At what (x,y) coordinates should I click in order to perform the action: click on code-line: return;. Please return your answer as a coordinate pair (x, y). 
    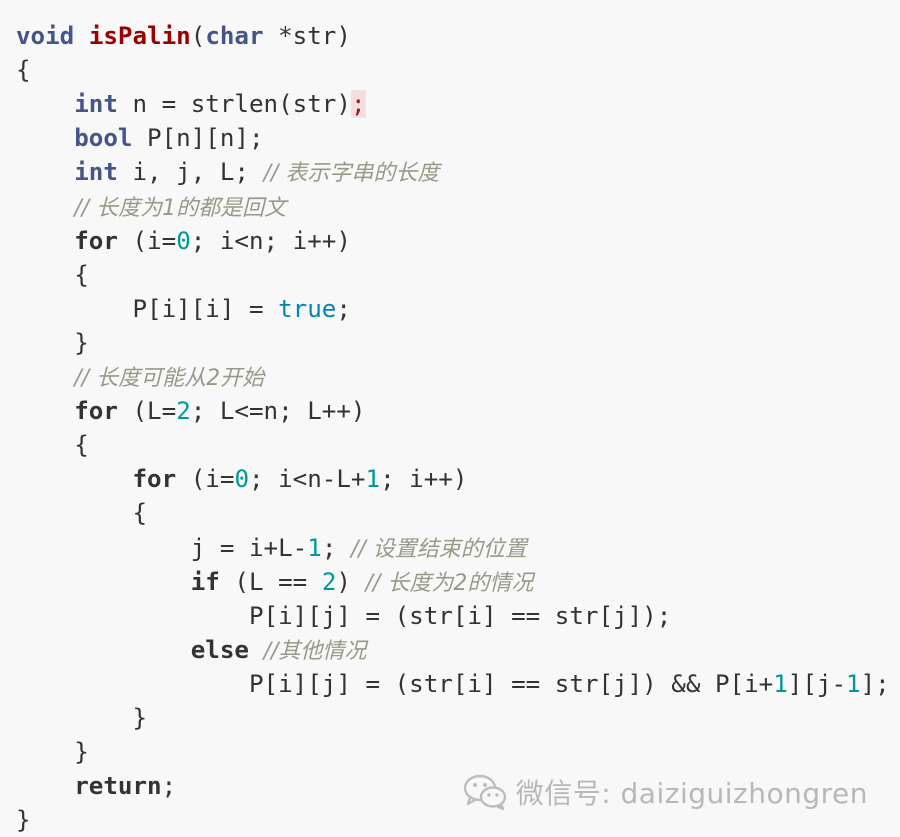
    Looking at the image, I should click on (96, 786).